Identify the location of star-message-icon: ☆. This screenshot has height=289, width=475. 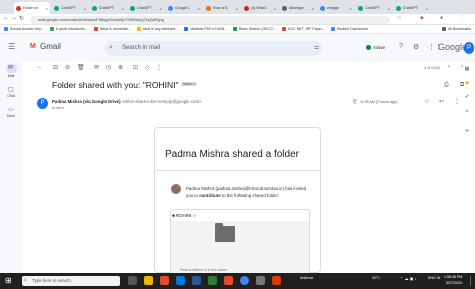
(426, 101).